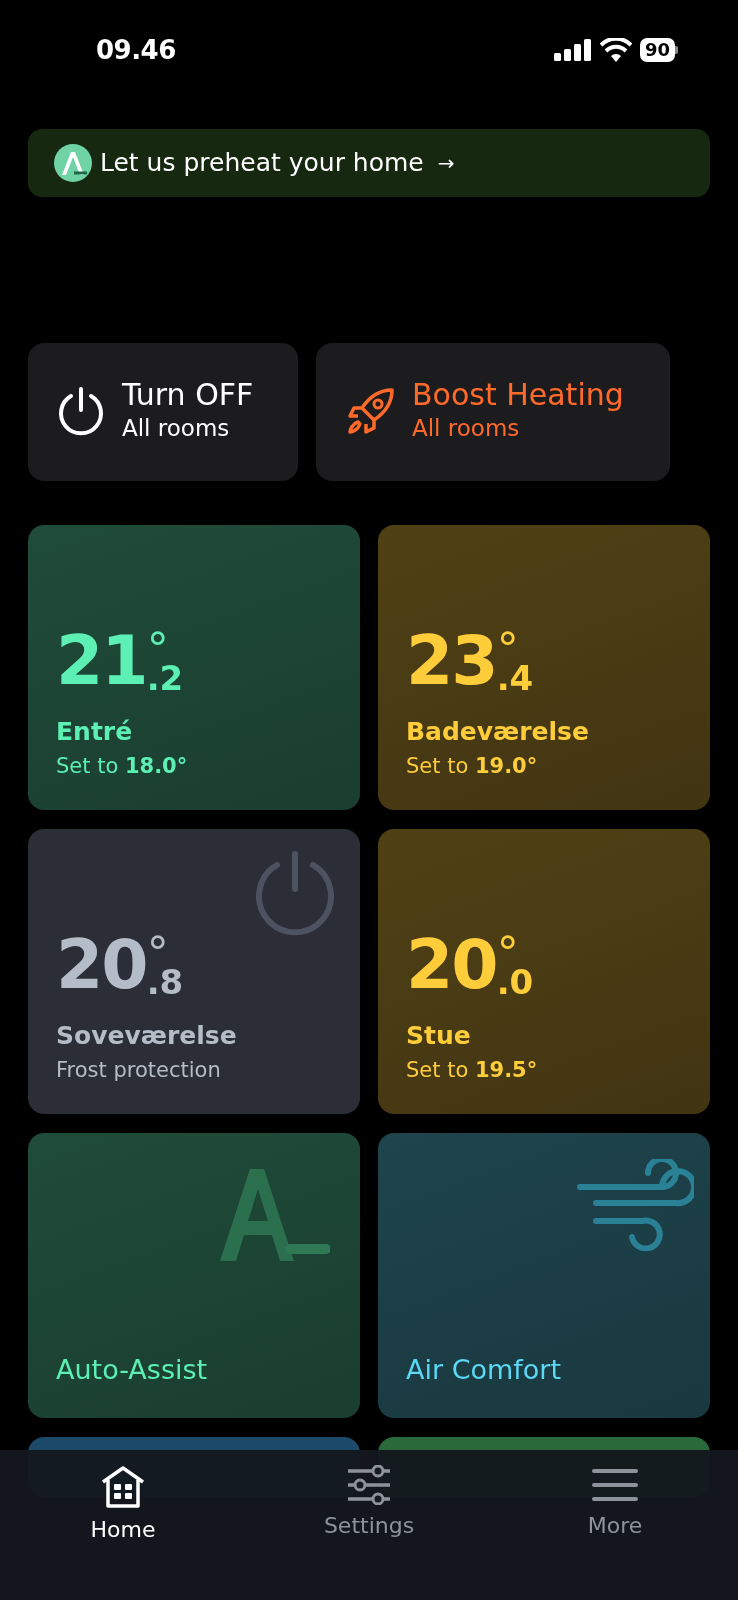 The height and width of the screenshot is (1600, 738). What do you see at coordinates (635, 1205) in the screenshot?
I see `wind-icon` at bounding box center [635, 1205].